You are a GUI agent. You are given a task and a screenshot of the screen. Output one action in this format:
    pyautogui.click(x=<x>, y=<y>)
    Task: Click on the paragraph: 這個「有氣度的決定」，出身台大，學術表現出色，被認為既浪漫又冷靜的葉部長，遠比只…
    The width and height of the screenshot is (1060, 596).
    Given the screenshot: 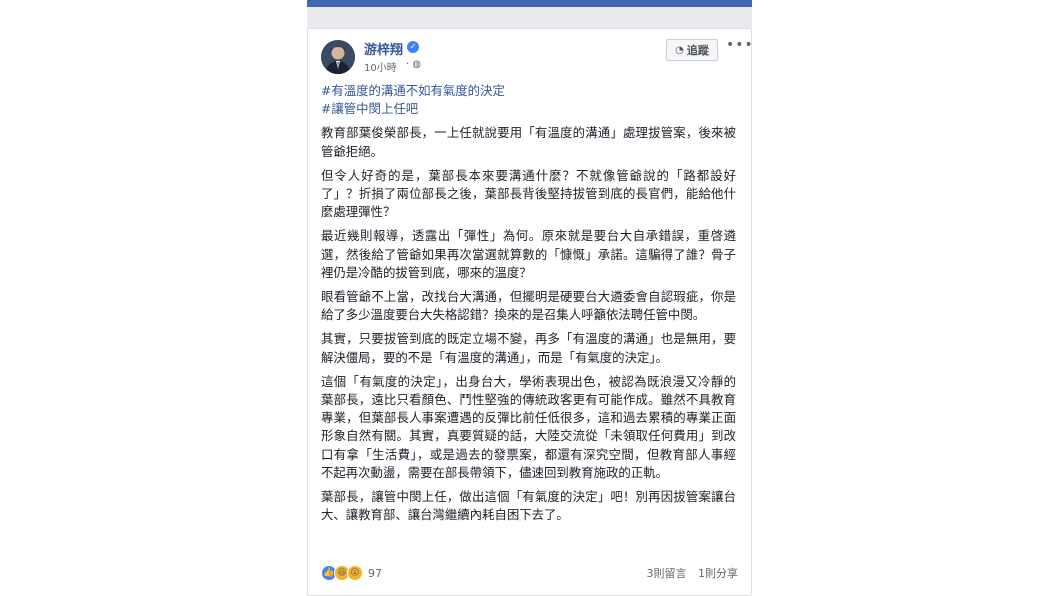 What is the action you would take?
    pyautogui.click(x=528, y=426)
    